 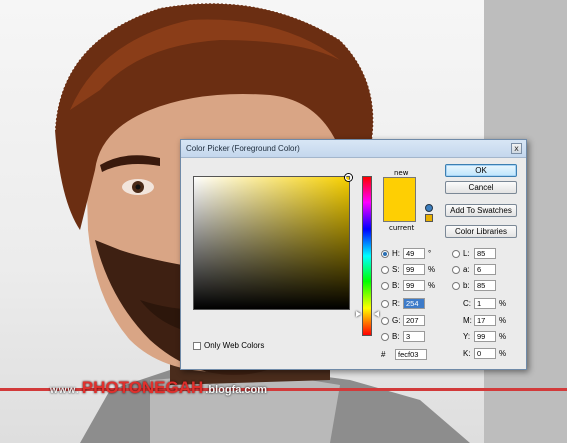 What do you see at coordinates (467, 320) in the screenshot?
I see `magenta-label: M:` at bounding box center [467, 320].